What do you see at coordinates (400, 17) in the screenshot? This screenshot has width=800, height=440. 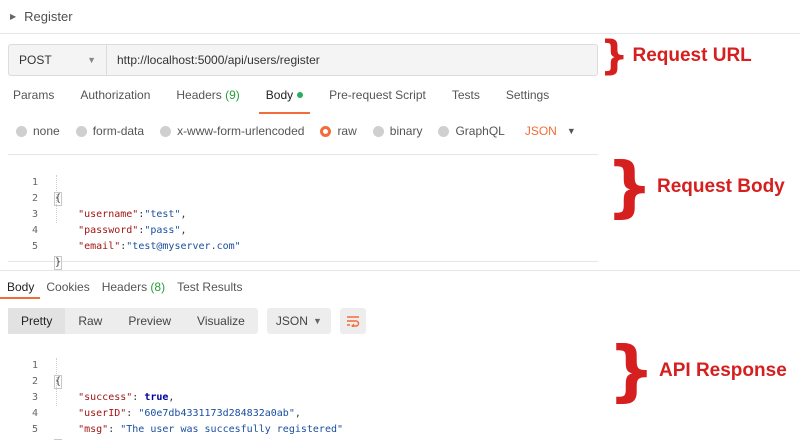 I see `request-header: ▶ Register` at bounding box center [400, 17].